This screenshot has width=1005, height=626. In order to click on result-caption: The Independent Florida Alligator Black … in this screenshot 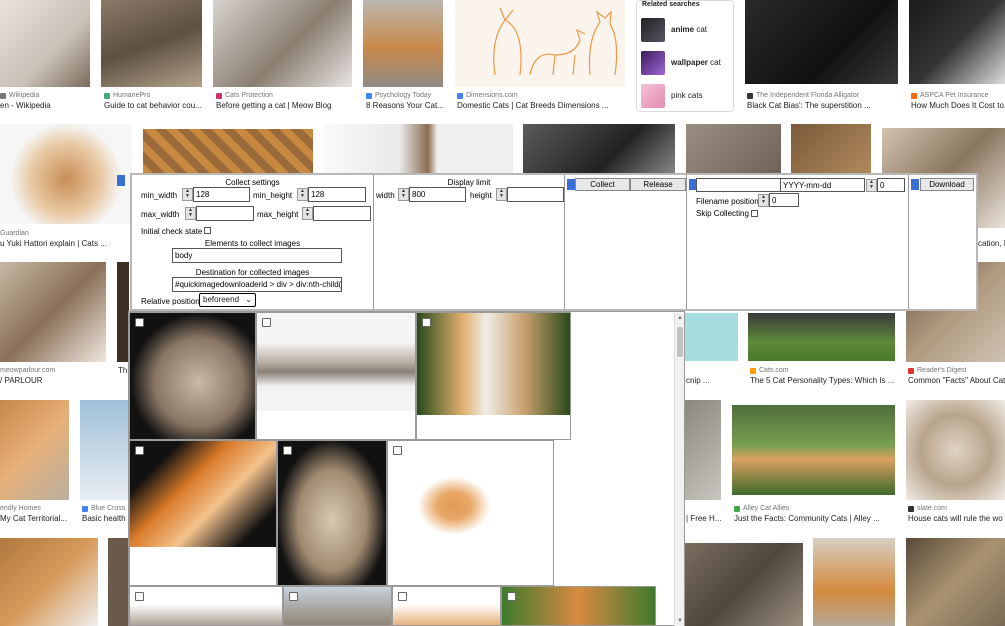, I will do `click(824, 101)`.